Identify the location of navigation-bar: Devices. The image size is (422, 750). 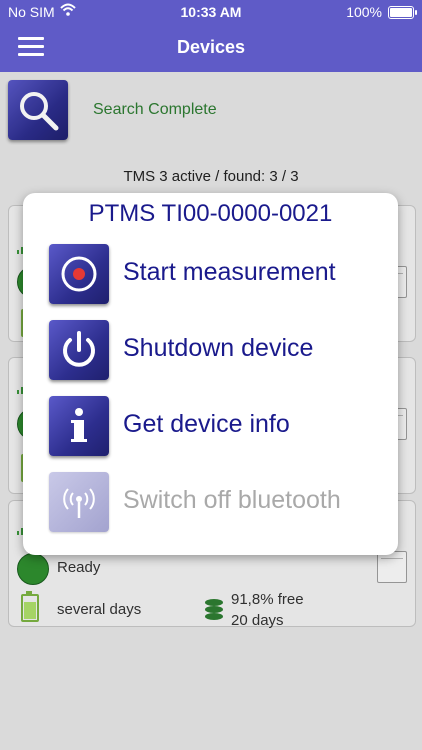
(211, 48).